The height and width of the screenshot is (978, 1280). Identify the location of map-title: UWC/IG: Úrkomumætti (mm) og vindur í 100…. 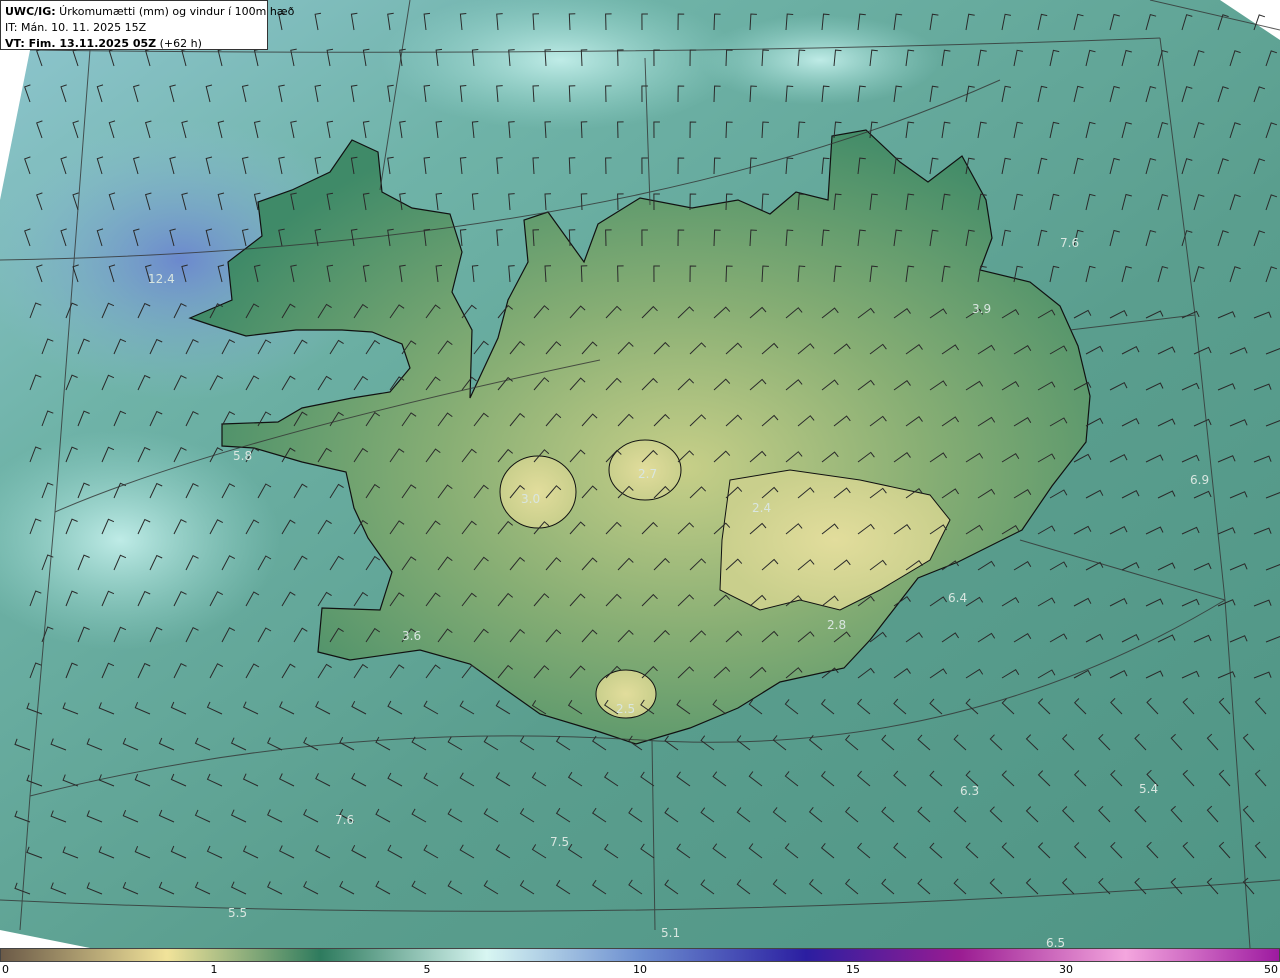
(149, 12).